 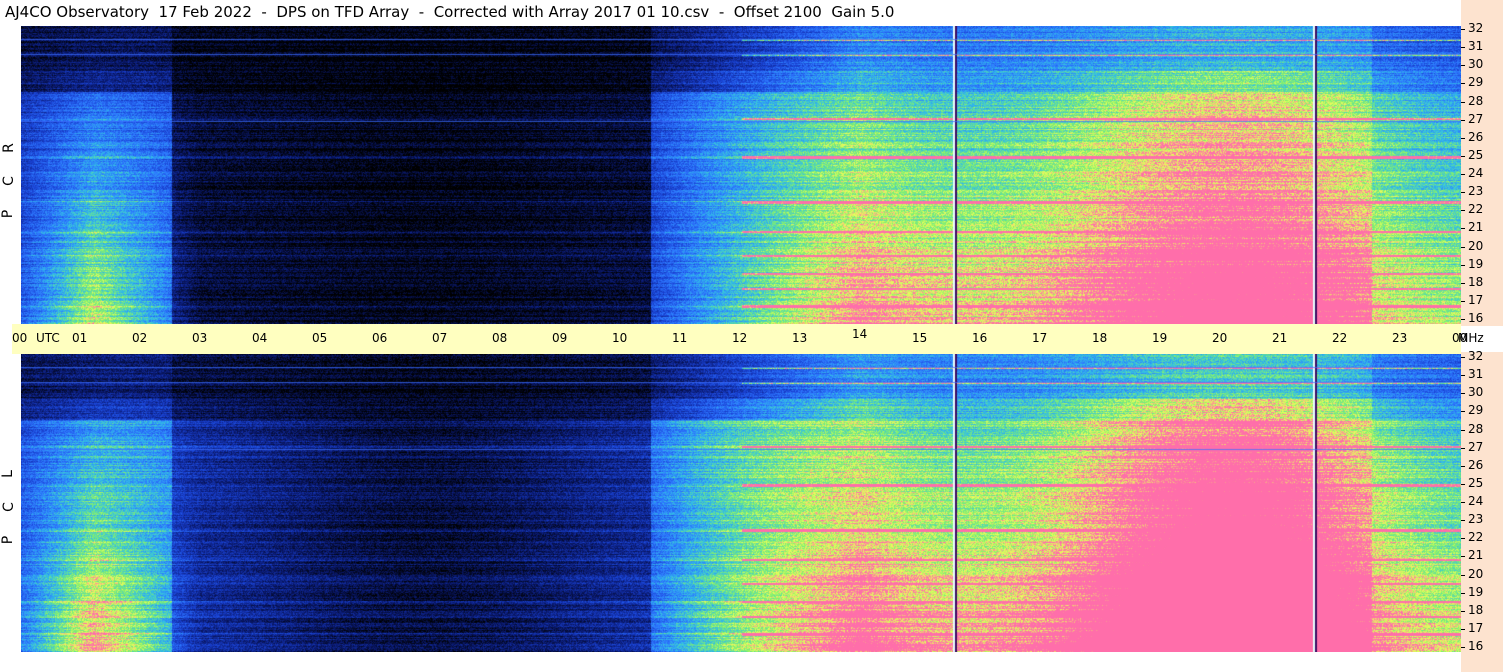 I want to click on utc-tick-label: 10, so click(x=620, y=338).